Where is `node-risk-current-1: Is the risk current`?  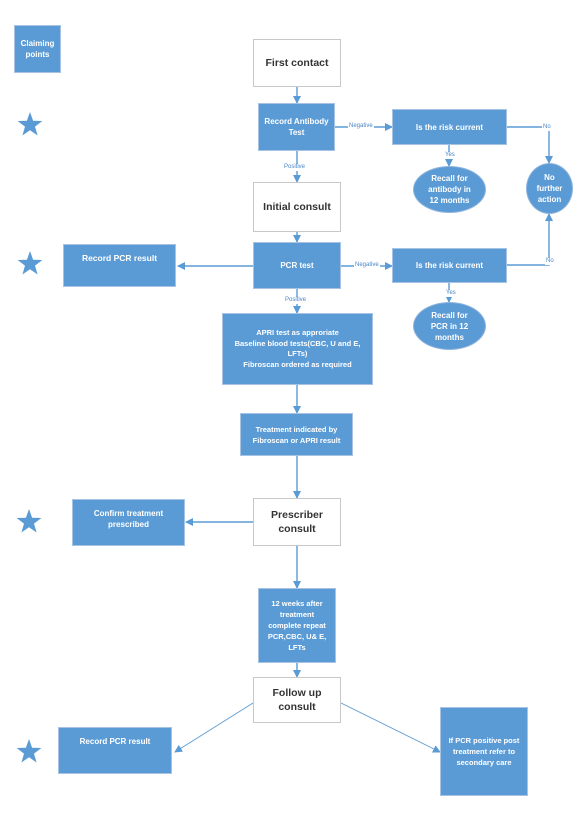
node-risk-current-1: Is the risk current is located at coordinates (449, 127).